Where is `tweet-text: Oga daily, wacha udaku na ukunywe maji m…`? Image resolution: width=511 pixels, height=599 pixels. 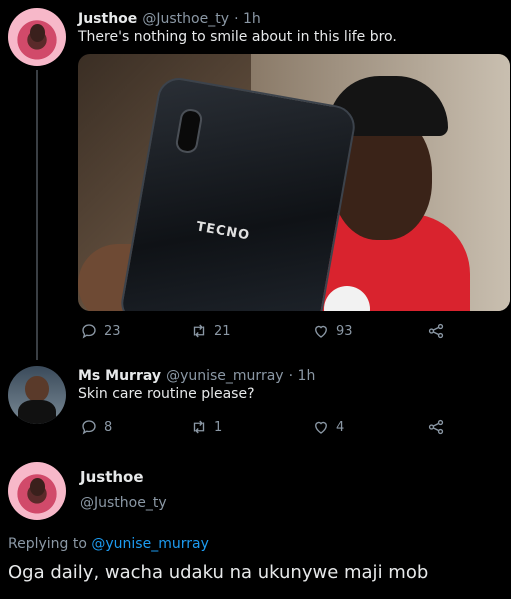 tweet-text: Oga daily, wacha udaku na ukunywe maji m… is located at coordinates (218, 572).